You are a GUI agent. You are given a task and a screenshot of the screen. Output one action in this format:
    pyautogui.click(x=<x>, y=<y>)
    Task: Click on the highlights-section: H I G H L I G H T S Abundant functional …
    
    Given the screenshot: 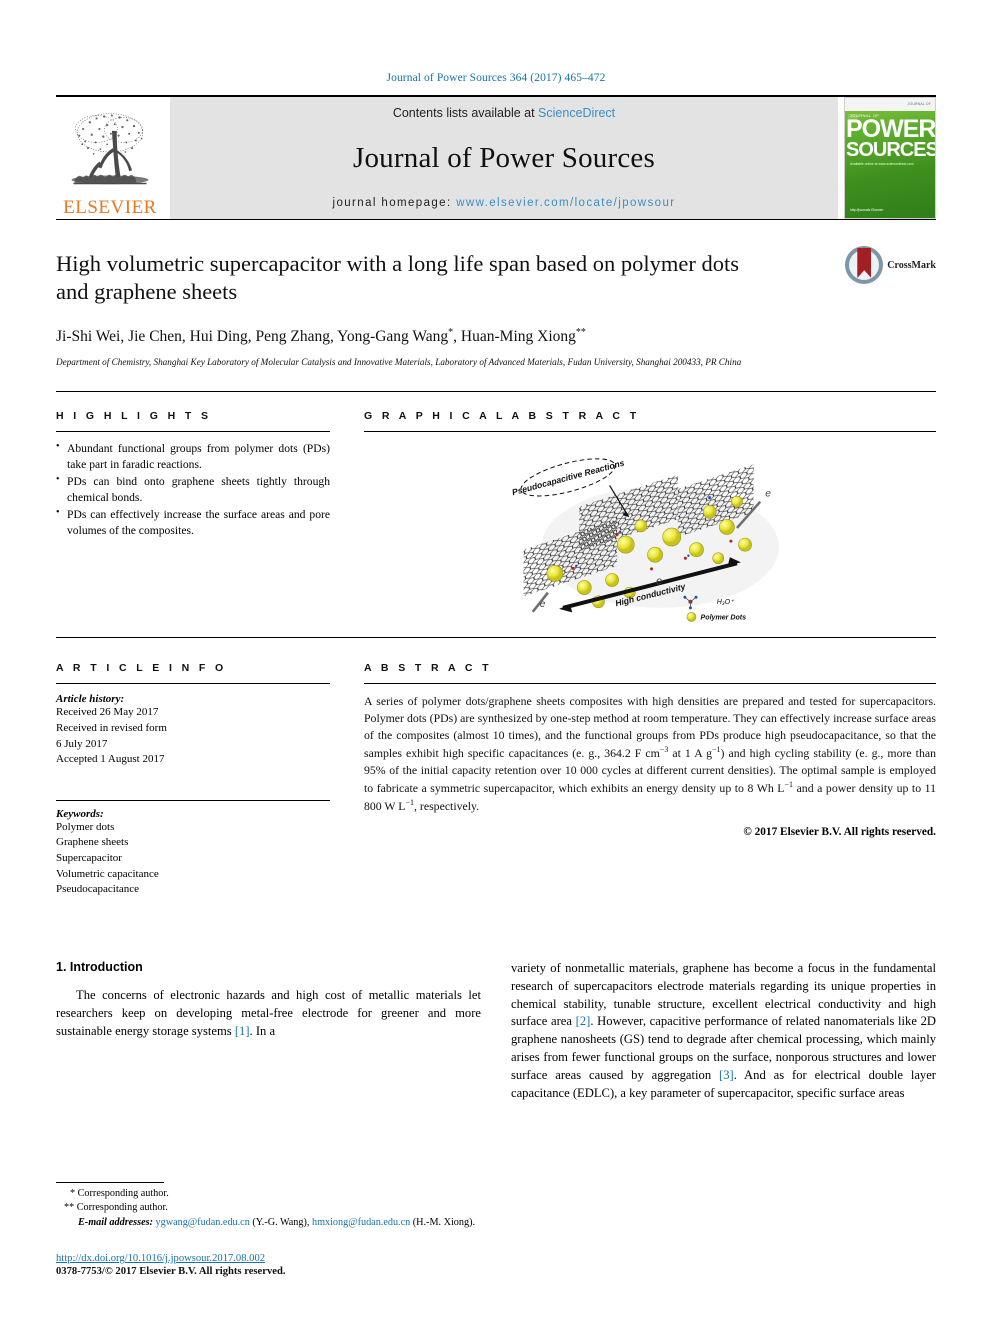 What is the action you would take?
    pyautogui.click(x=193, y=516)
    